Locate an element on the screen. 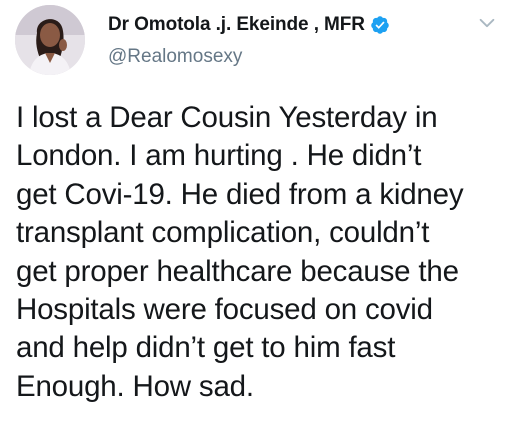 This screenshot has width=511, height=427. author-display-name: Dr Omotola .j. Ekeinde , MFR is located at coordinates (236, 25).